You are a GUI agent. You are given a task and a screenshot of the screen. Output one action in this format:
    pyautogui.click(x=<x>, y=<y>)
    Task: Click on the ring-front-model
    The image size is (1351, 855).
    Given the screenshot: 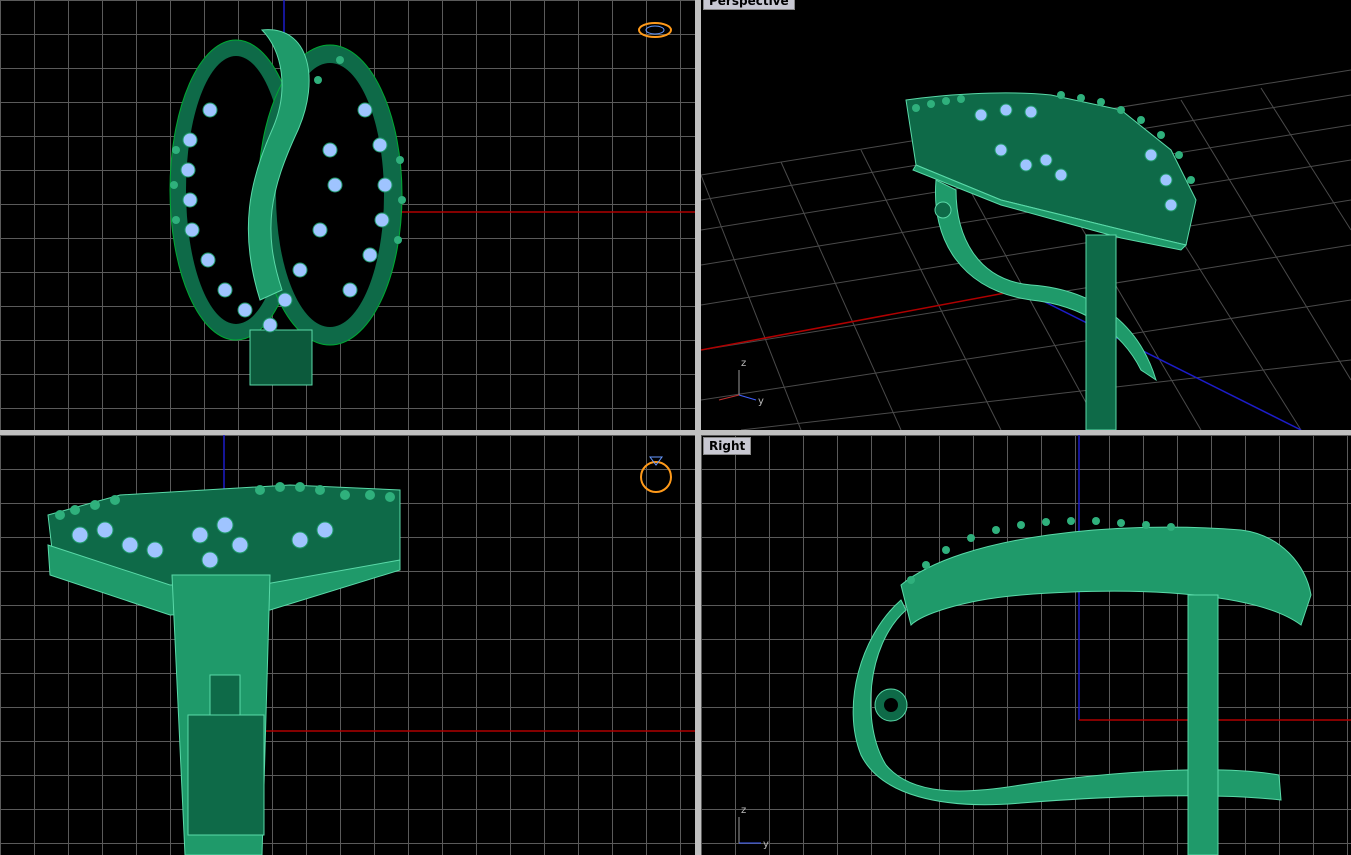 What is the action you would take?
    pyautogui.click(x=224, y=668)
    